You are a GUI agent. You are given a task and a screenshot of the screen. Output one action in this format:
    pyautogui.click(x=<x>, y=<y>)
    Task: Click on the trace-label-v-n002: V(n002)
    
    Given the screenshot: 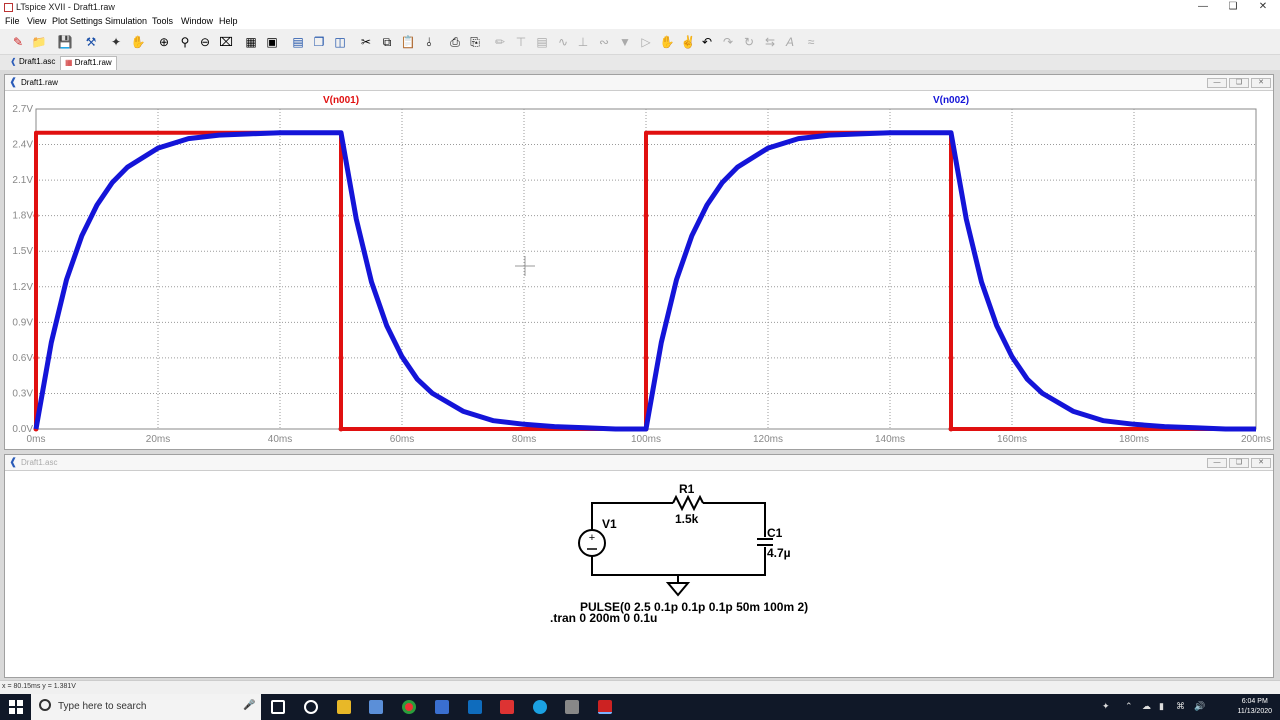 What is the action you would take?
    pyautogui.click(x=951, y=100)
    